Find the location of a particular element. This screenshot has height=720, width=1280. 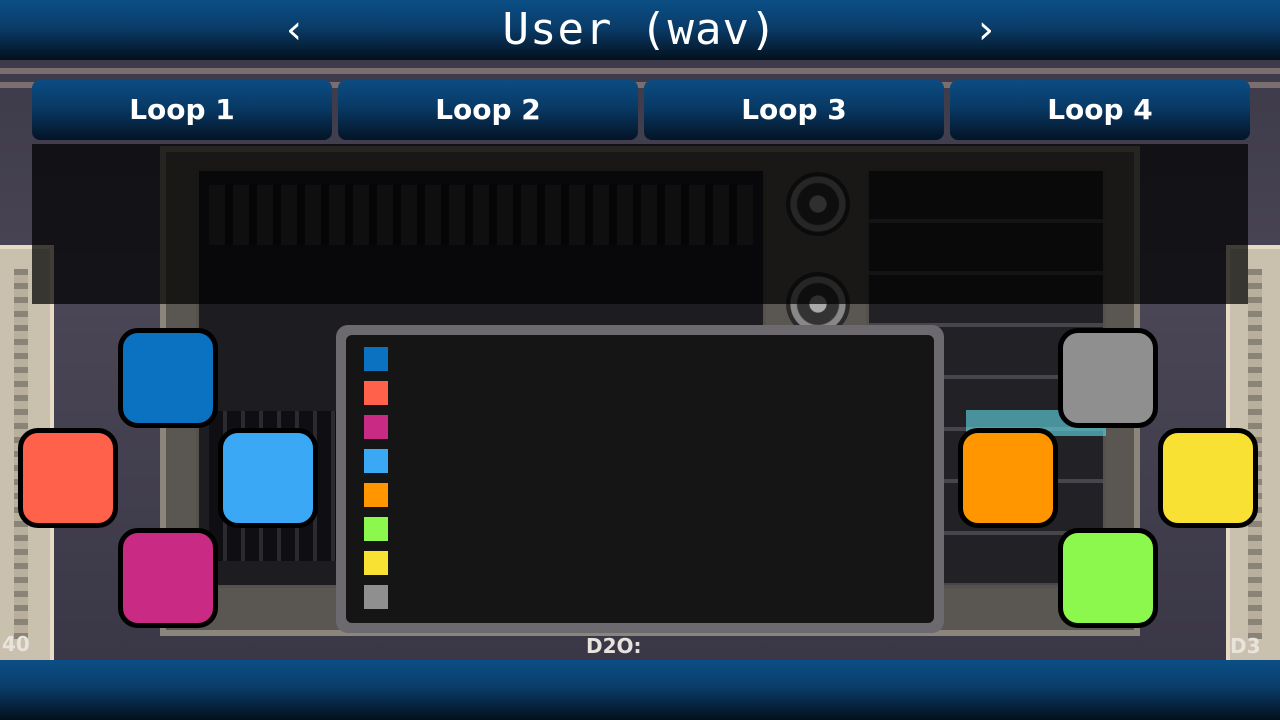

pad-left-top is located at coordinates (168, 378).